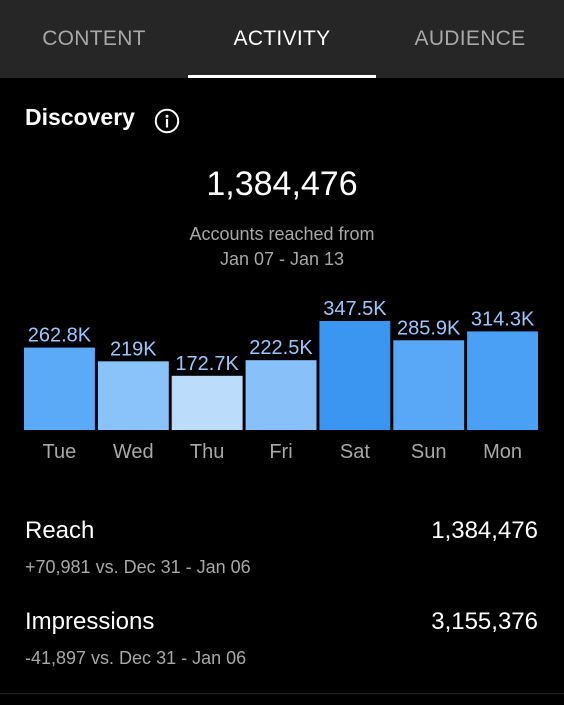 The height and width of the screenshot is (705, 564). I want to click on day-label: Mon, so click(502, 452).